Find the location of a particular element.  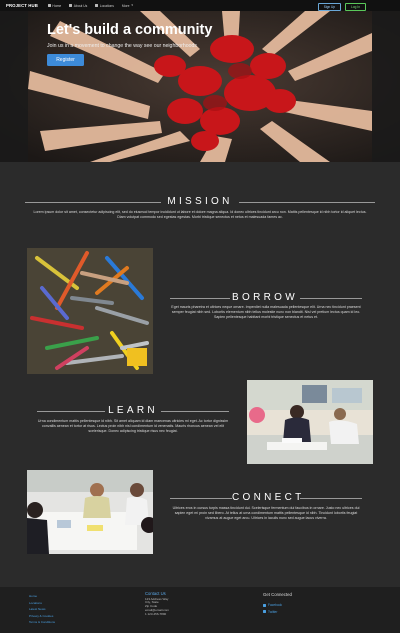

footer-link-news: Latest News is located at coordinates (42, 609).